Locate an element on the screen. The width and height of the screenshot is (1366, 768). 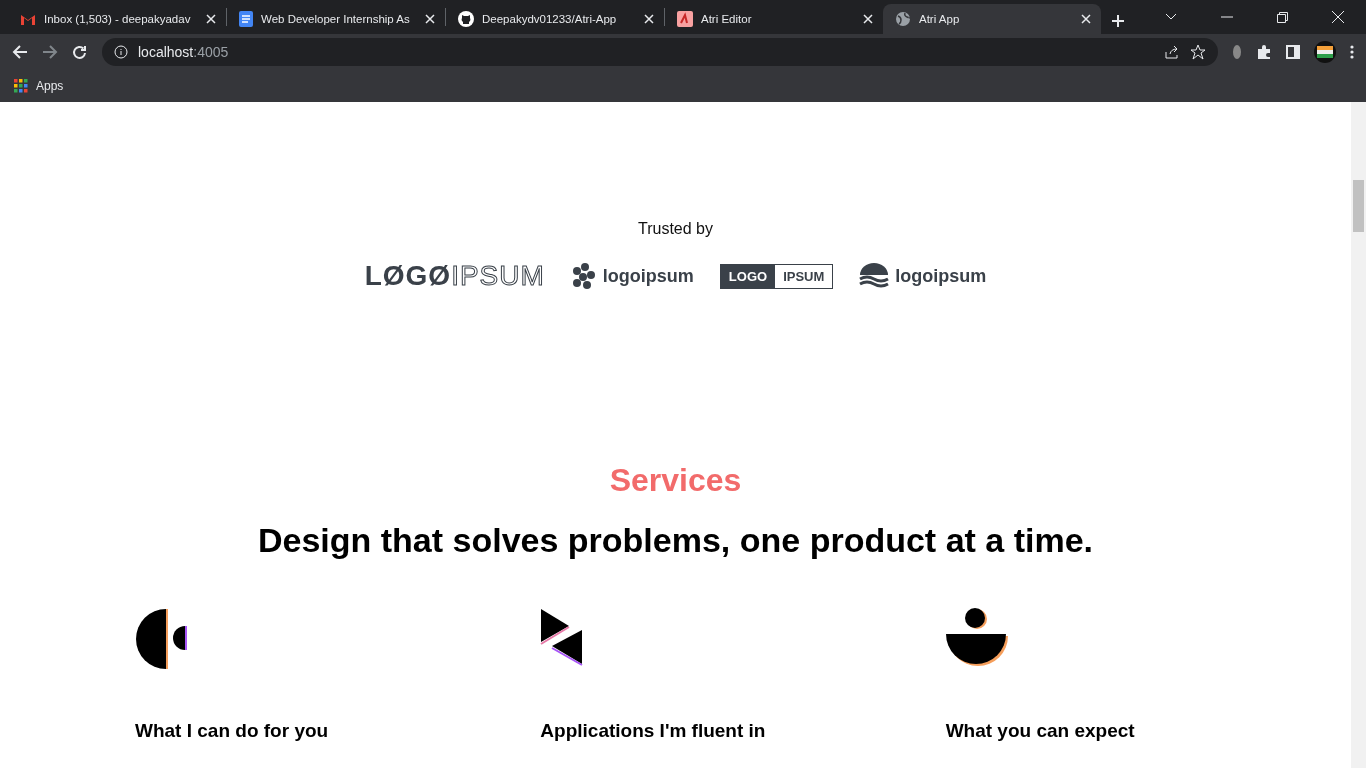
scrollbar is located at coordinates (1358, 435).